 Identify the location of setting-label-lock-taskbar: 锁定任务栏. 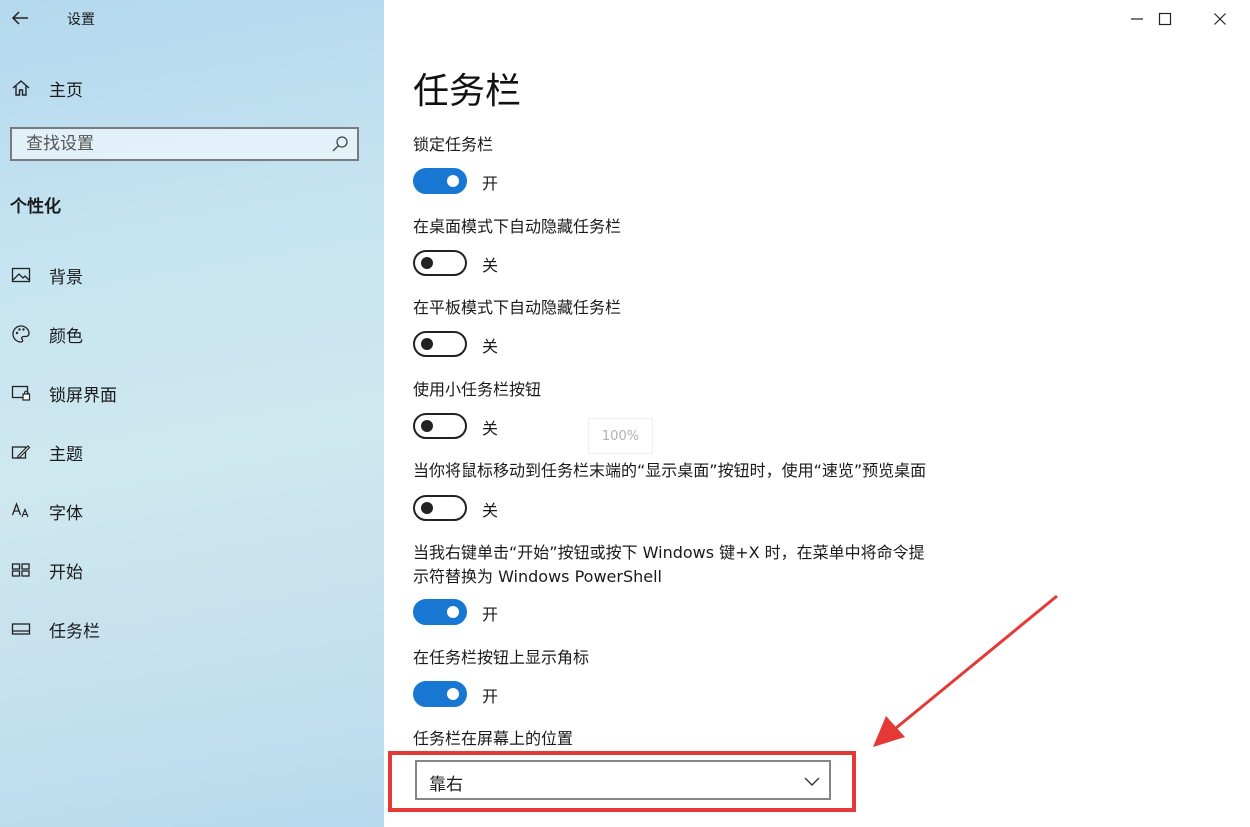
(453, 144).